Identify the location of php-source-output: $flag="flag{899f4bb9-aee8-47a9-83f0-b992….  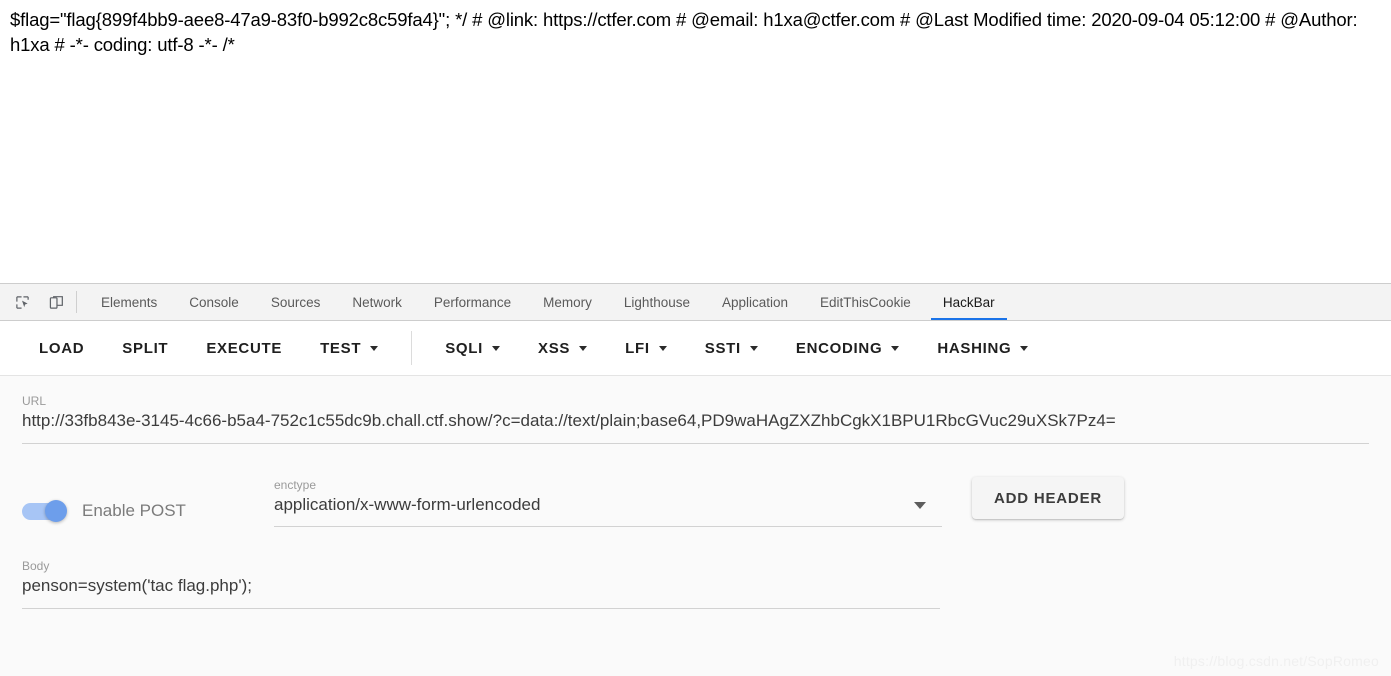
(684, 32).